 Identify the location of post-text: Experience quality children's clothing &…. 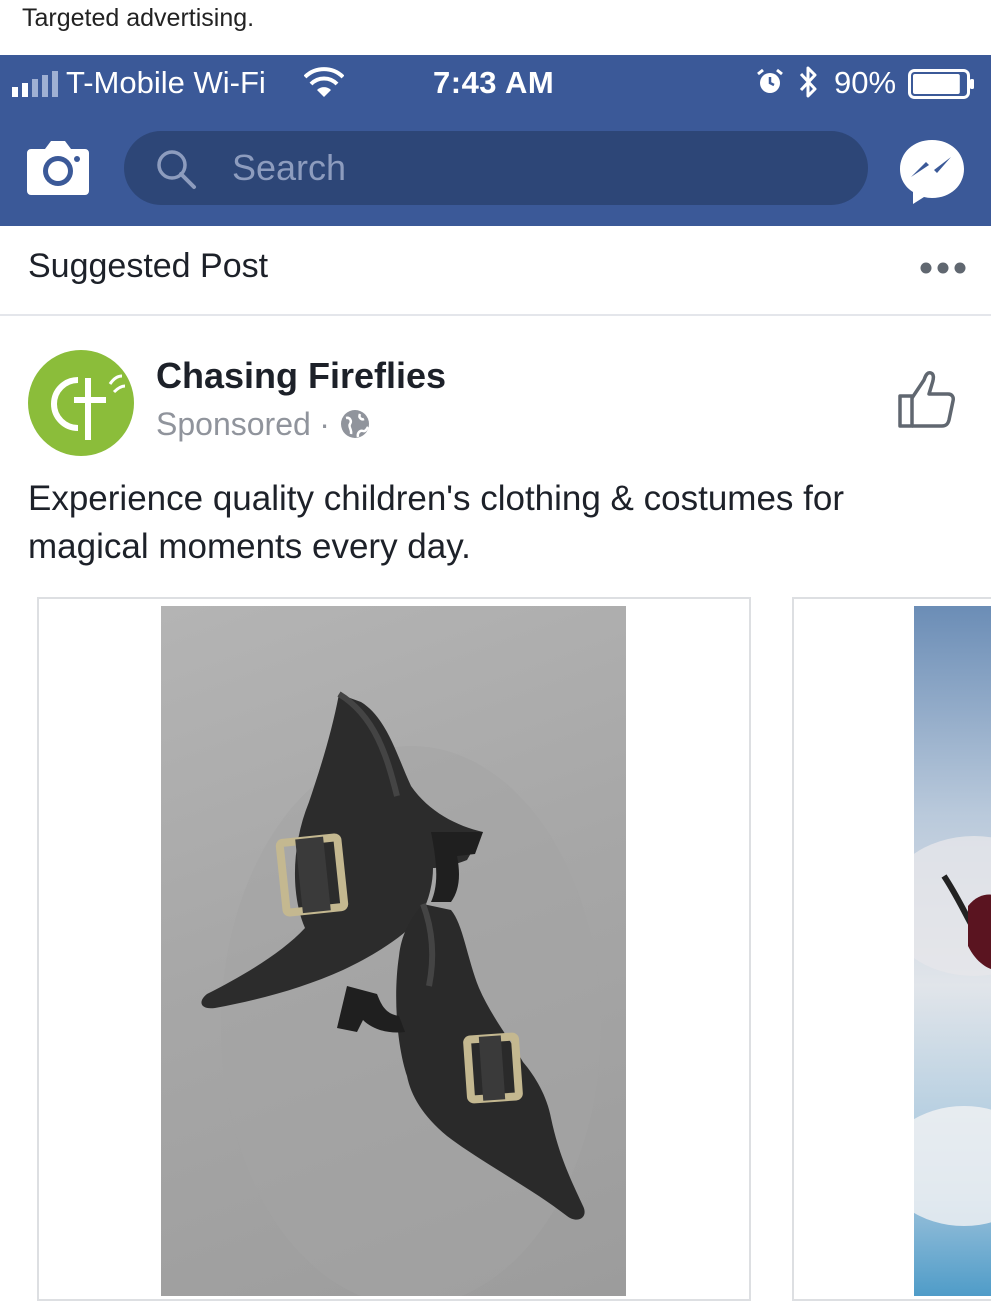
(436, 522).